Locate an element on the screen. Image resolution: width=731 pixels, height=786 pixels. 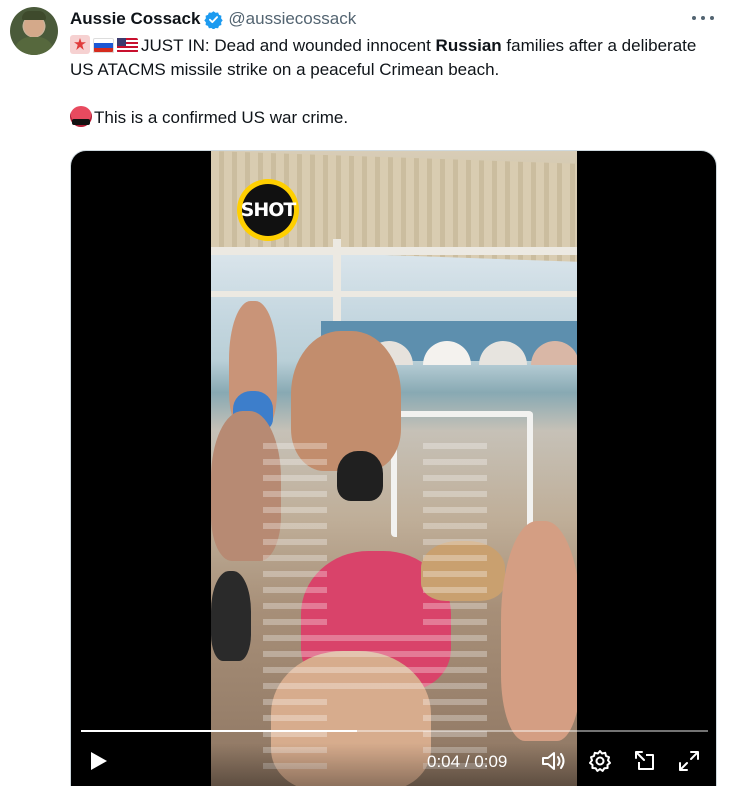
pop-out-icon is located at coordinates (645, 761).